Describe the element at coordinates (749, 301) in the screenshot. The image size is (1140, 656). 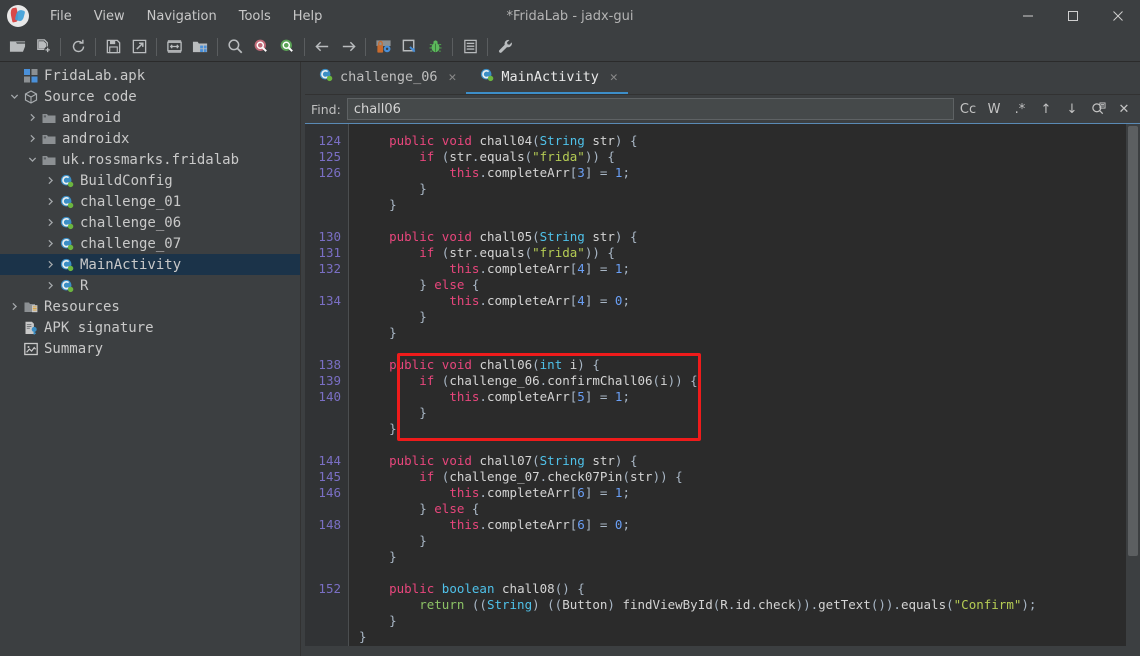
I see `code-line: this.completeArr[4] = 0;` at that location.